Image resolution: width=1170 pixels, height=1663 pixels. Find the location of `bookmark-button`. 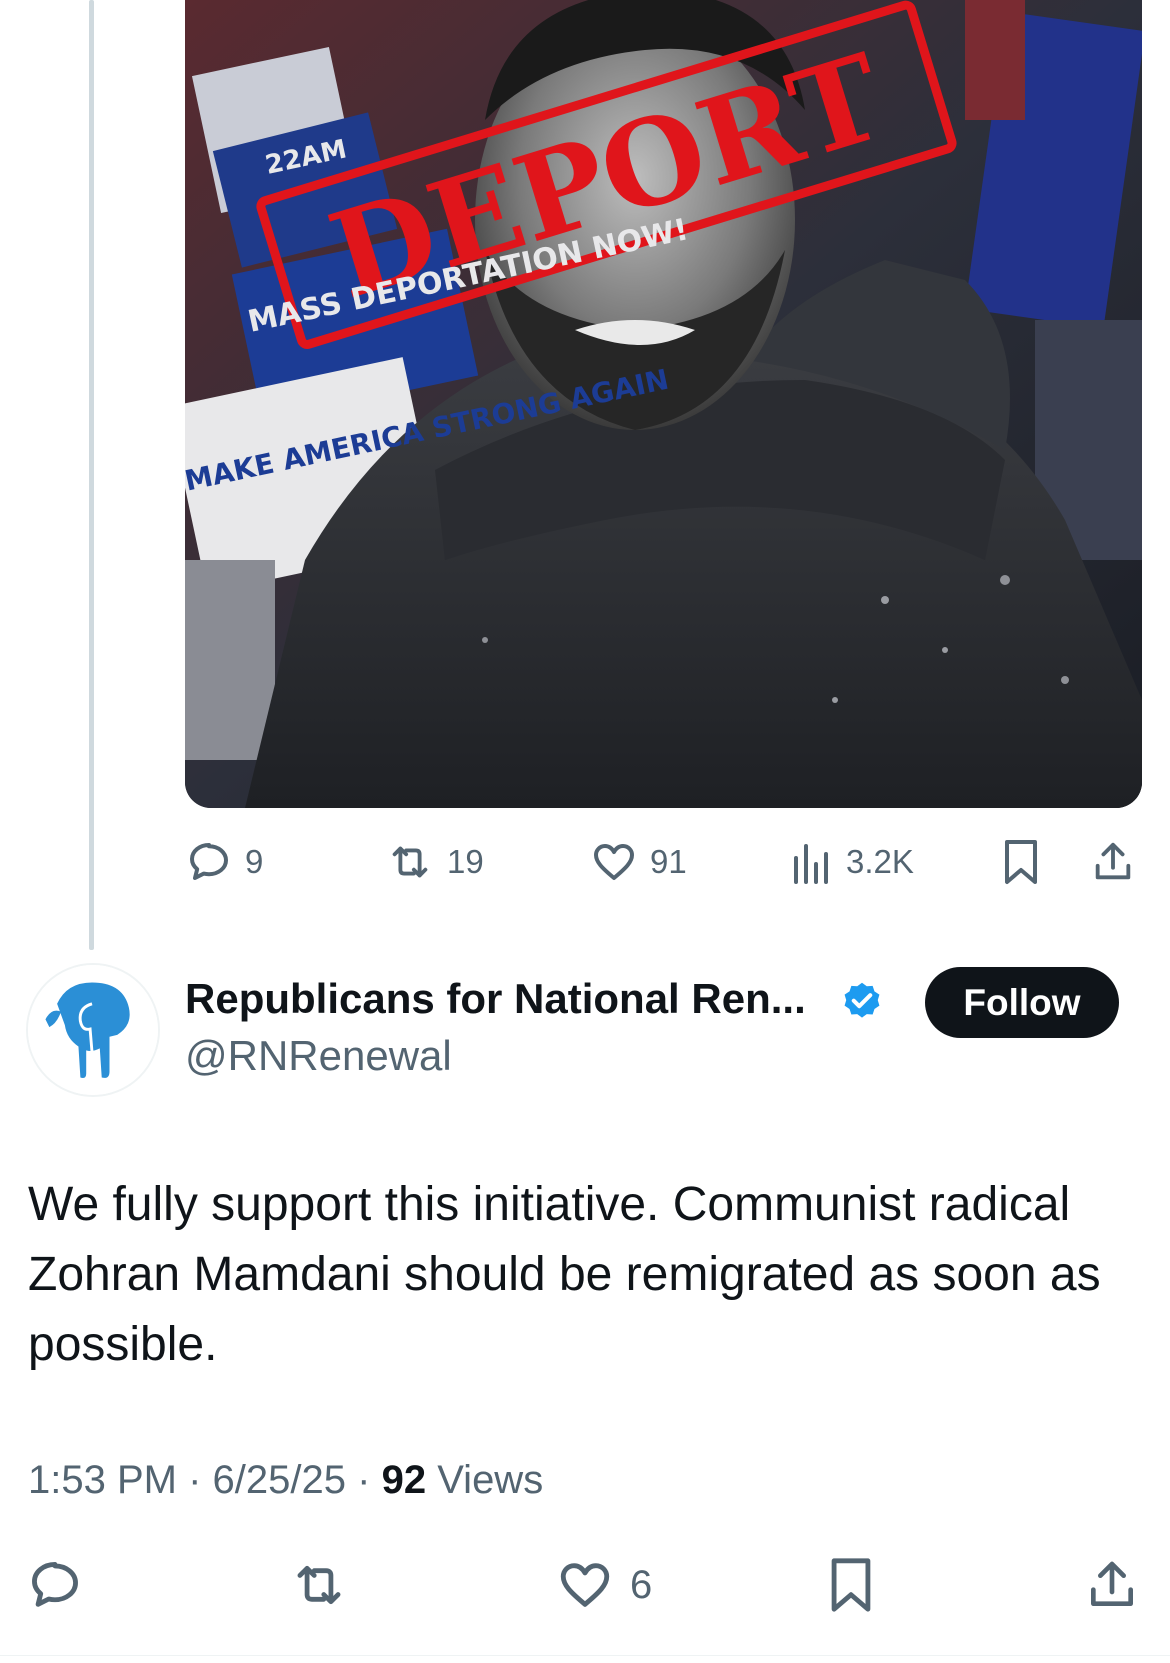

bookmark-button is located at coordinates (851, 1585).